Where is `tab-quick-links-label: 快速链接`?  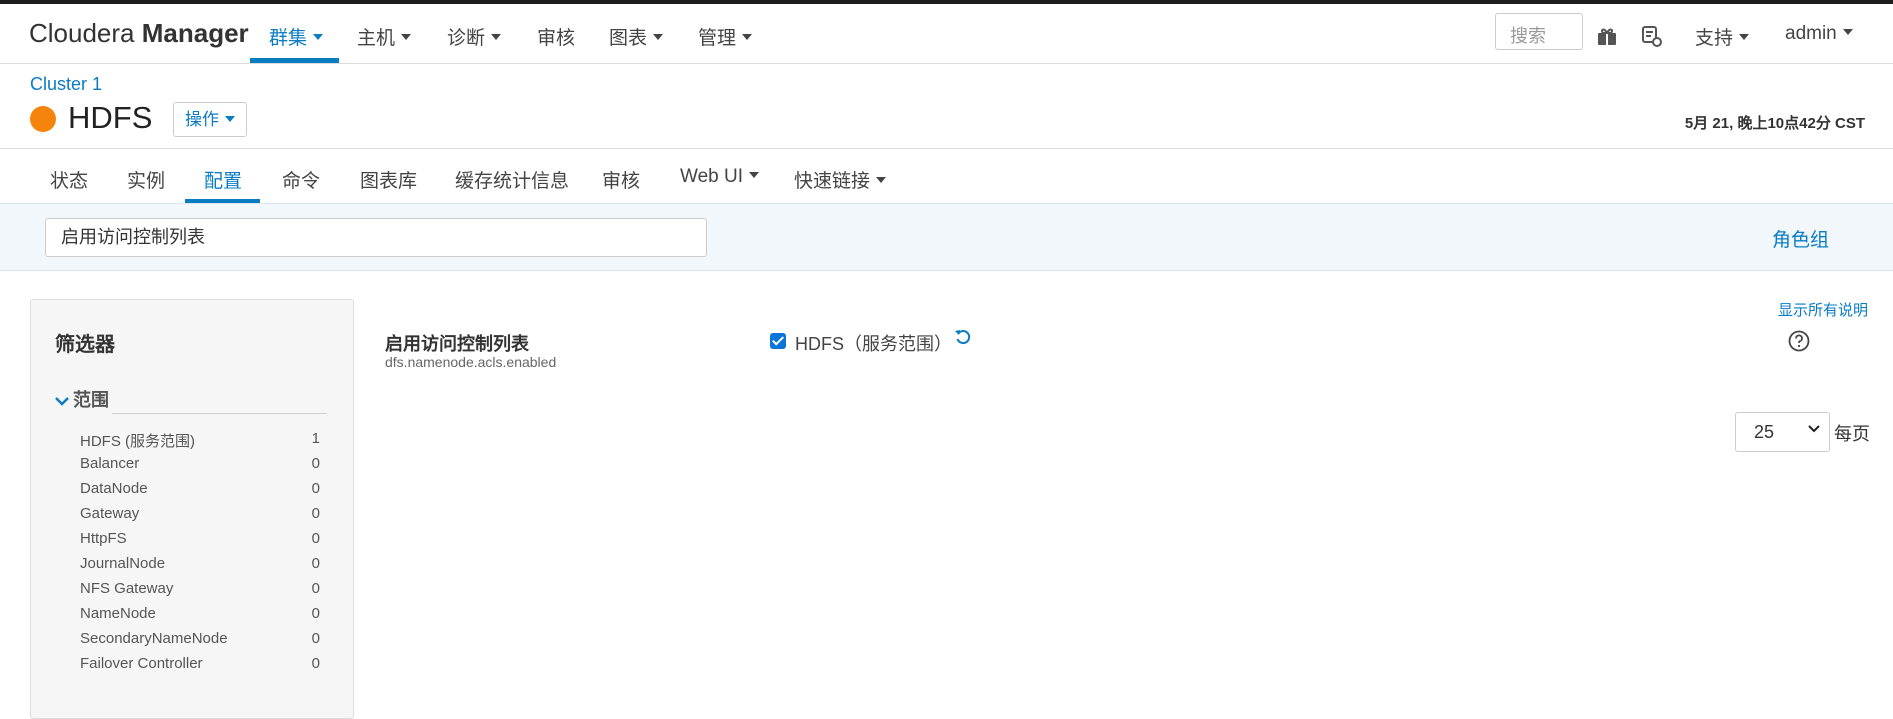 tab-quick-links-label: 快速链接 is located at coordinates (832, 181).